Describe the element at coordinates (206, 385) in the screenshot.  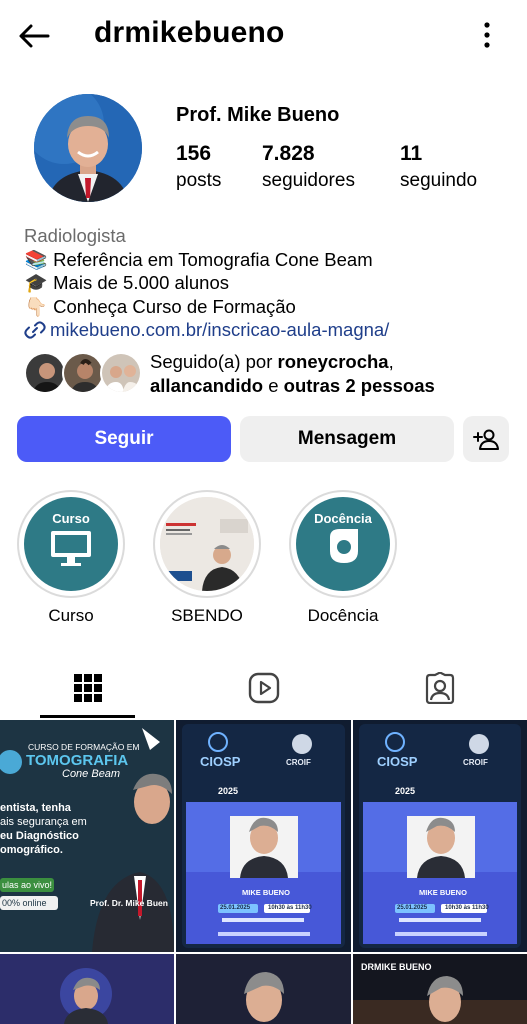
I see `follower-name: allancandido` at that location.